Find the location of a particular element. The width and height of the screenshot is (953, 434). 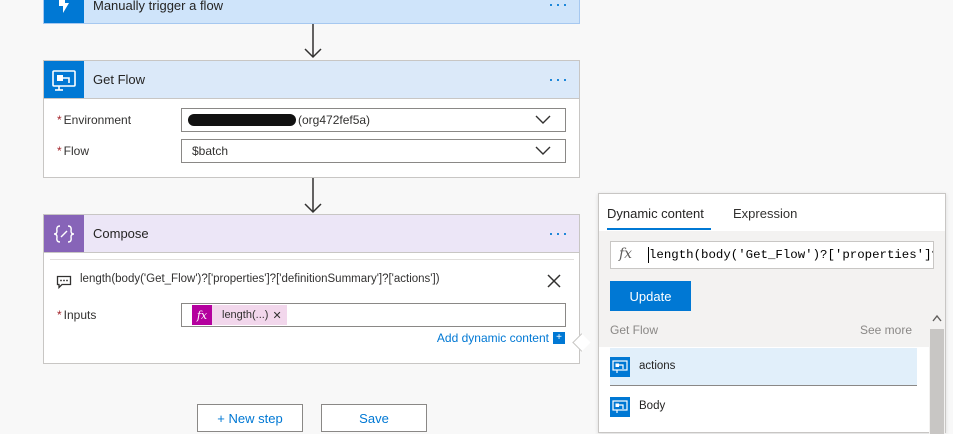

compose-icon-box is located at coordinates (64, 233).